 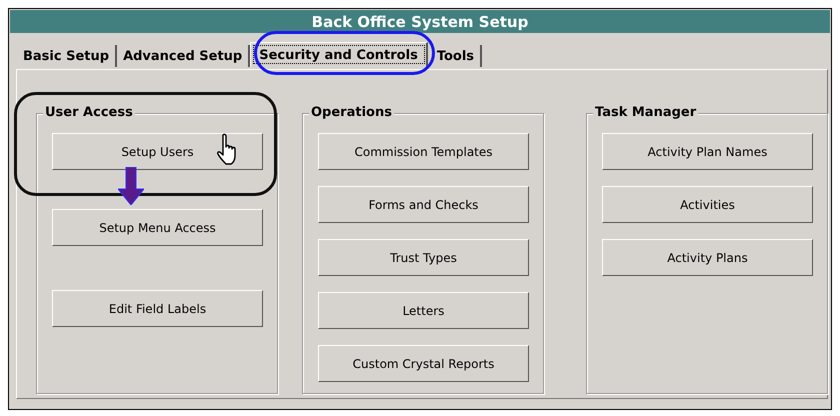 I want to click on group-title: Operations, so click(x=351, y=112).